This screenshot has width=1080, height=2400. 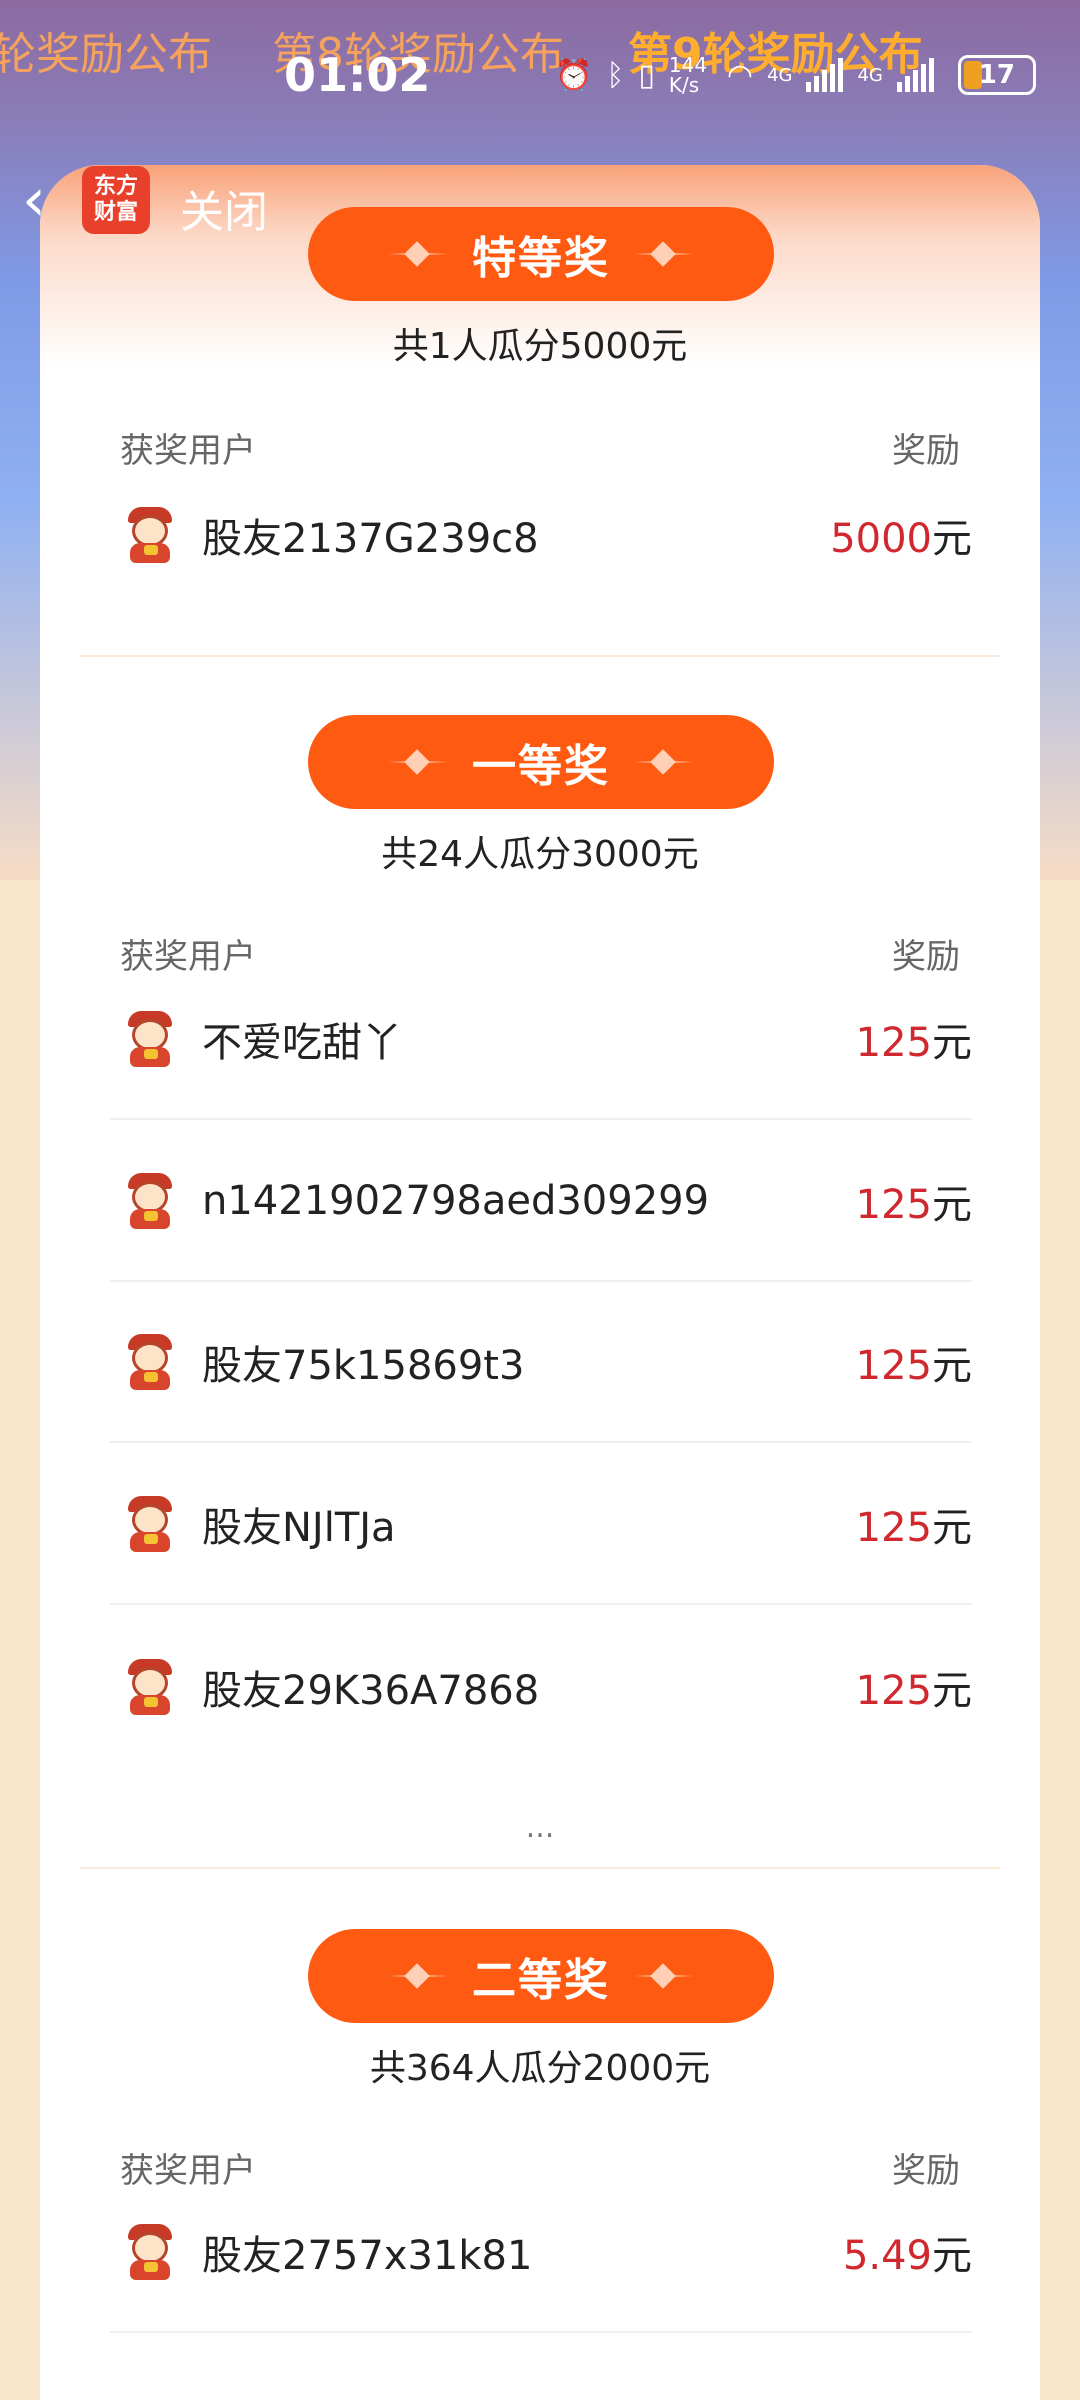 I want to click on app-logo-line2: 财富, so click(x=115, y=212).